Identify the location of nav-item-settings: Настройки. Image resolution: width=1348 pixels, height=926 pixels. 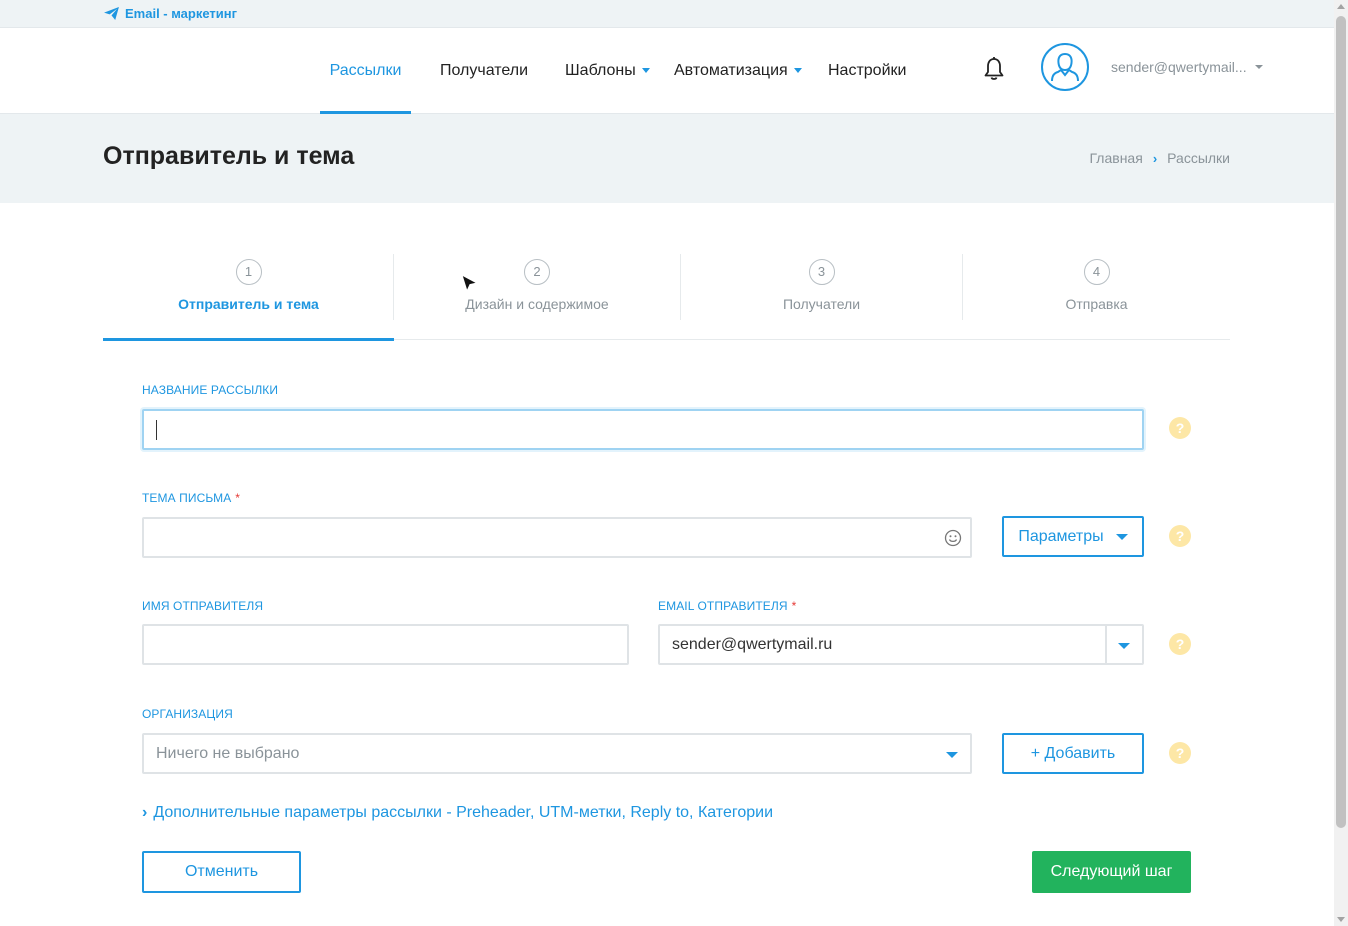
(867, 70).